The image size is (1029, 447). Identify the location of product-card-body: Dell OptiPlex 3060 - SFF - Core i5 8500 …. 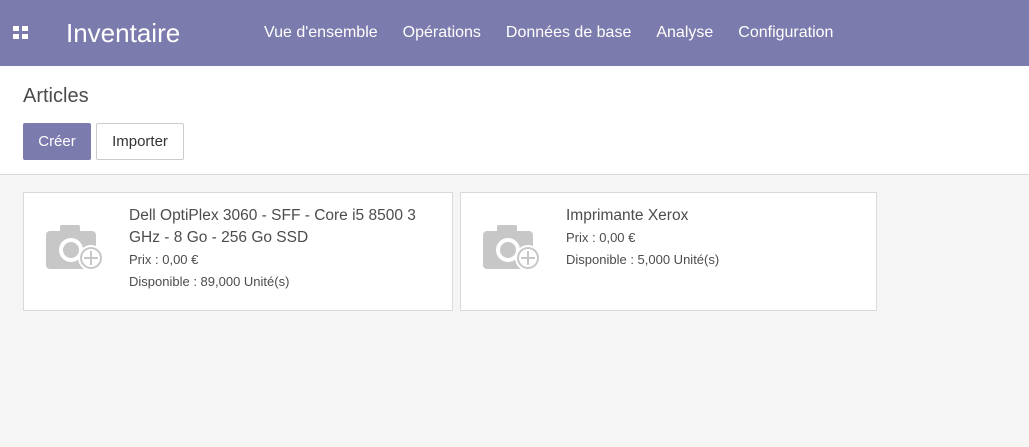
(285, 249).